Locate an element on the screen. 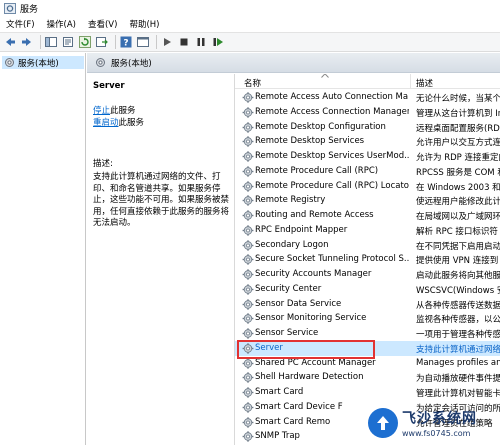 This screenshot has width=500, height=445. title-bar: 服务 is located at coordinates (250, 8).